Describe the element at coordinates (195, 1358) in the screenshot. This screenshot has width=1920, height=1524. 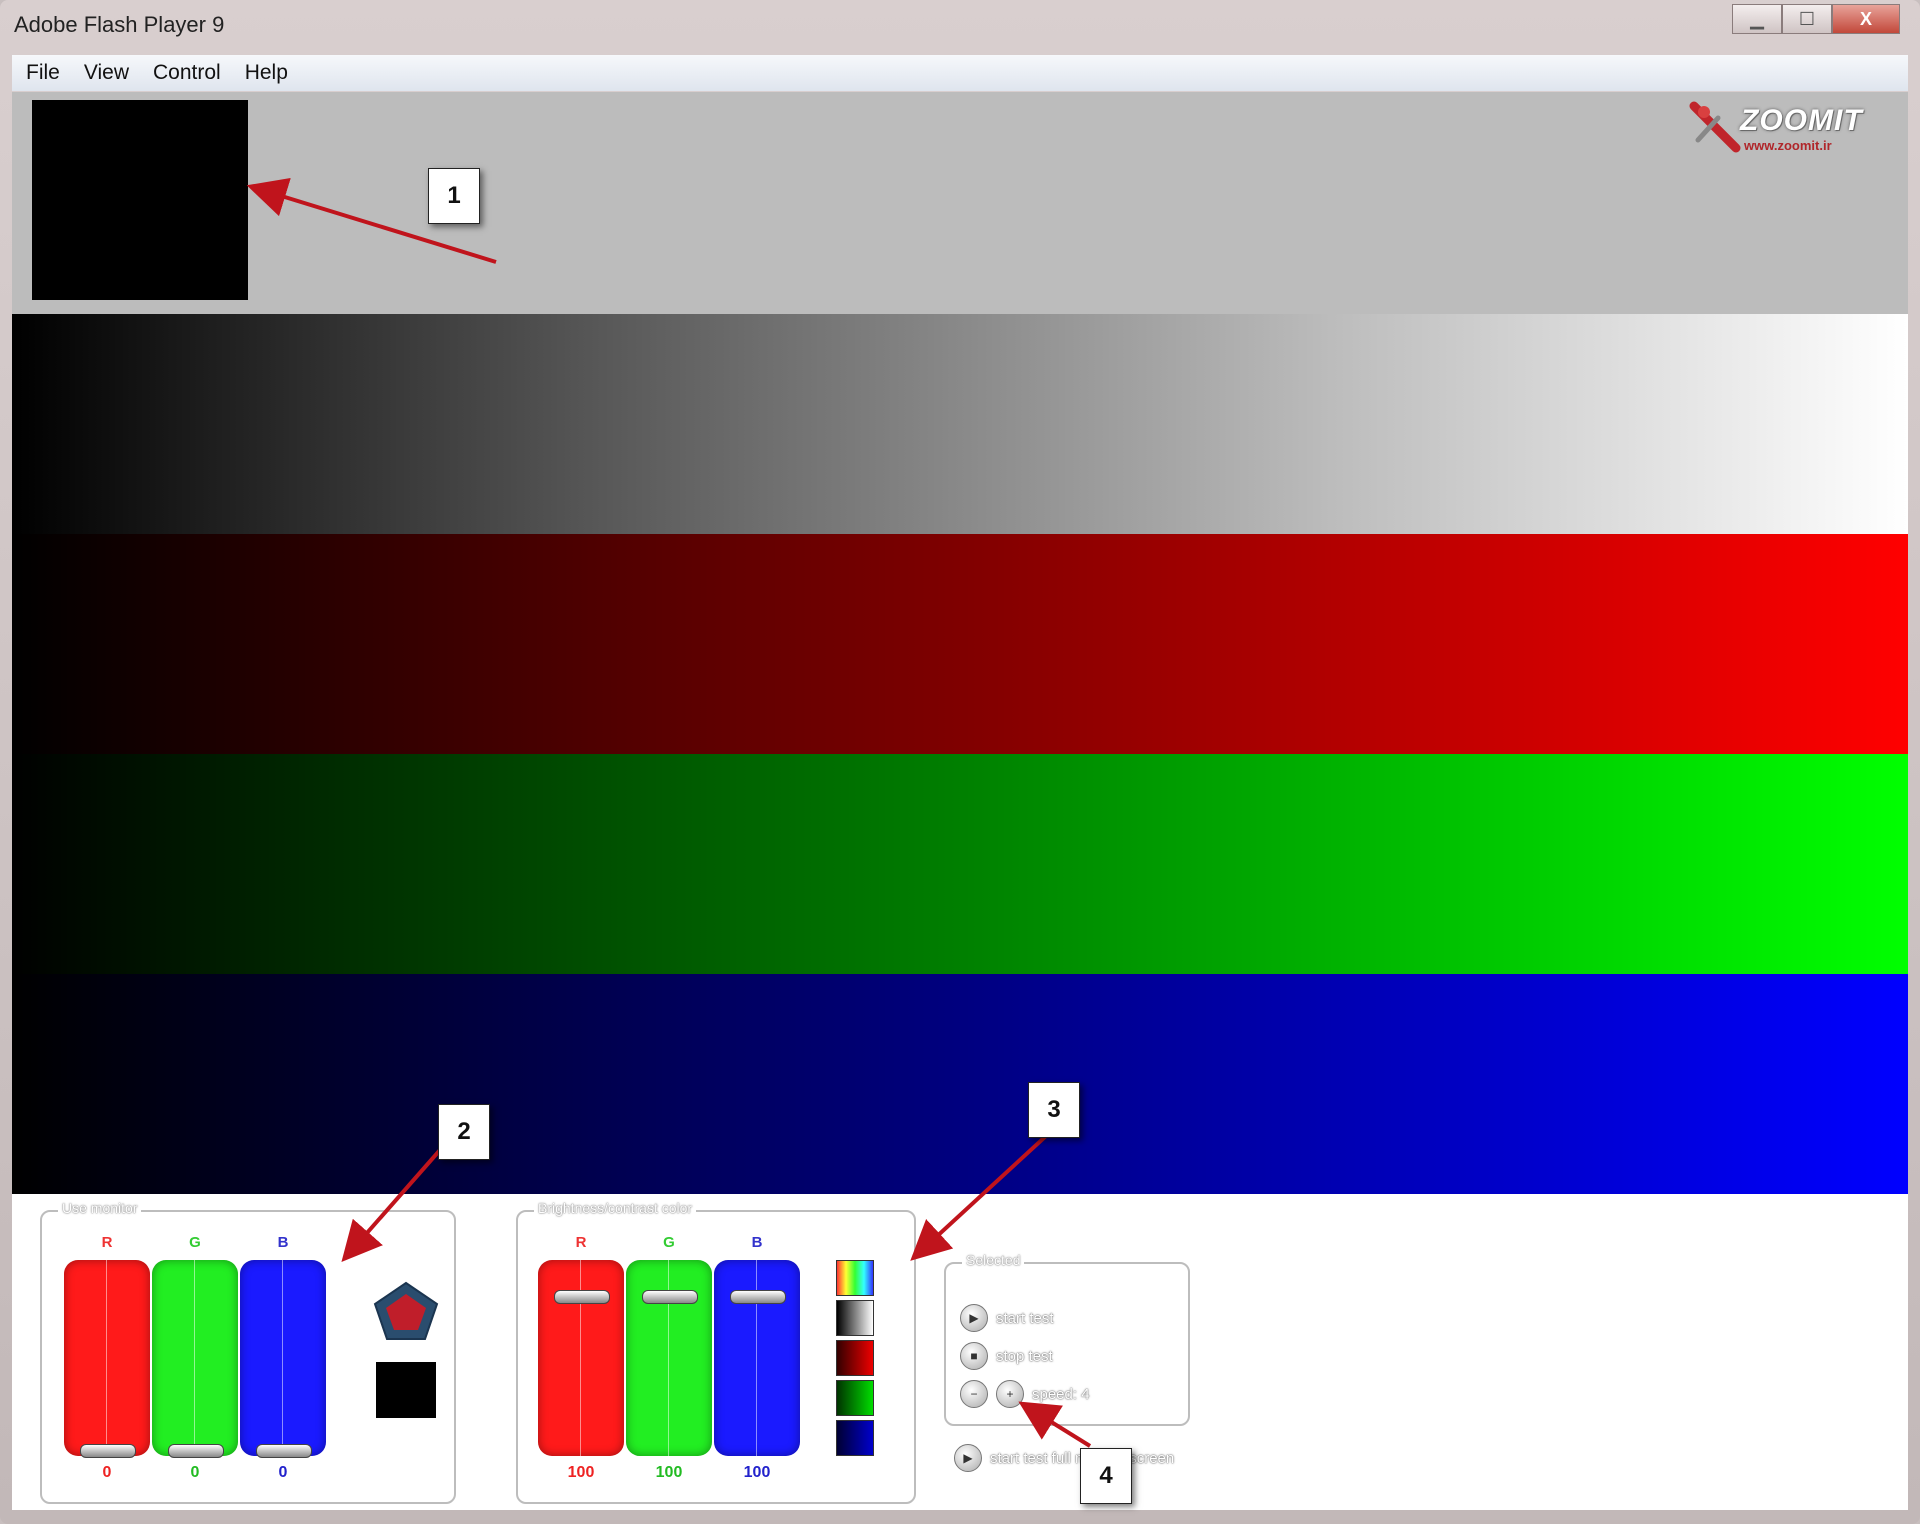
I see `green-slider-track` at that location.